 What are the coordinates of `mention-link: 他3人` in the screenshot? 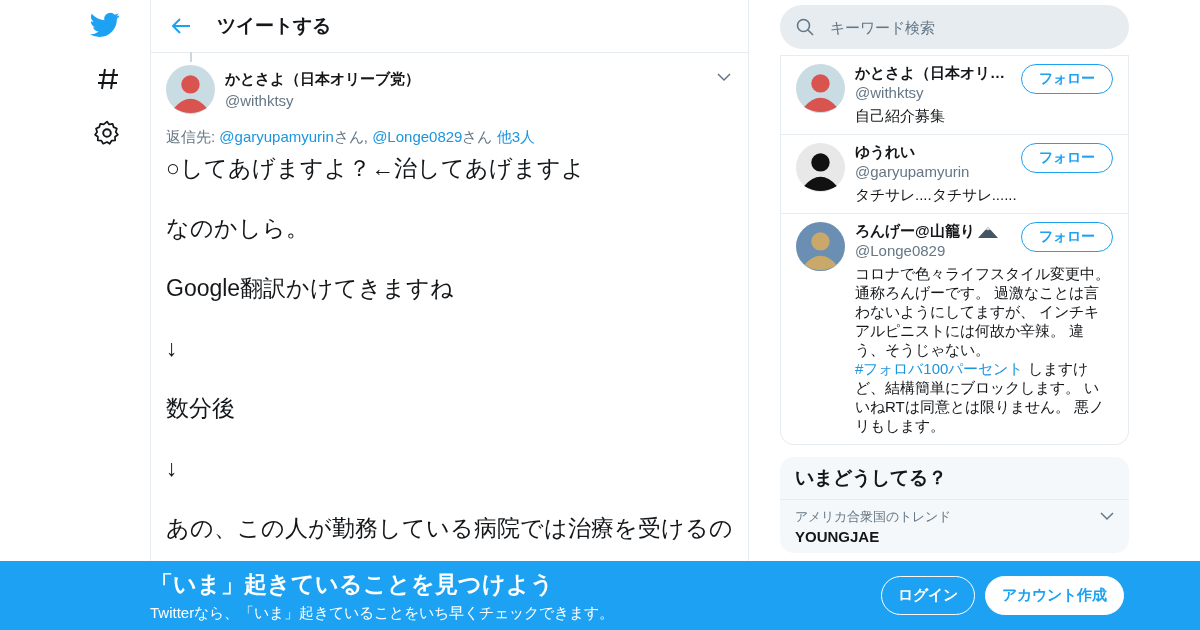 It's located at (515, 136).